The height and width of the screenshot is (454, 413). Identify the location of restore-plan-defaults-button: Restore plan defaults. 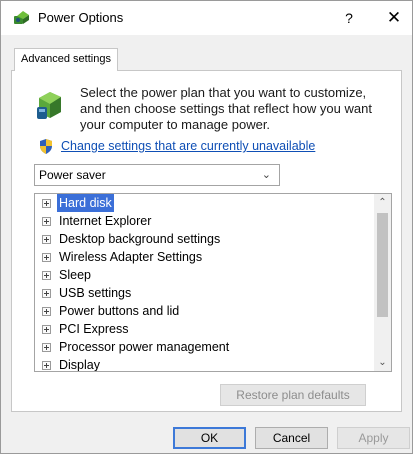
(293, 395).